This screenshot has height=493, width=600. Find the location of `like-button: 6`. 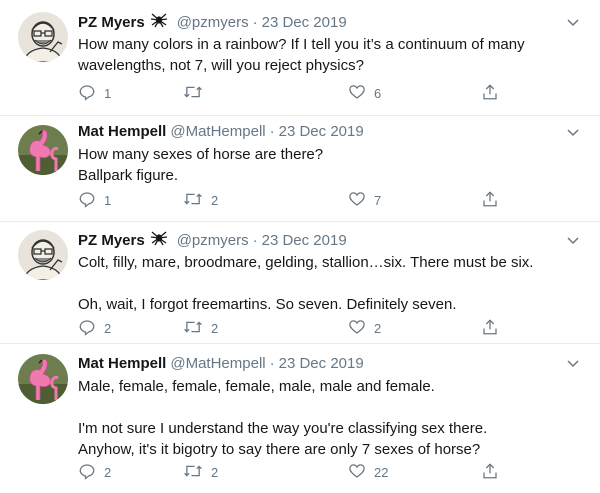

like-button: 6 is located at coordinates (364, 93).